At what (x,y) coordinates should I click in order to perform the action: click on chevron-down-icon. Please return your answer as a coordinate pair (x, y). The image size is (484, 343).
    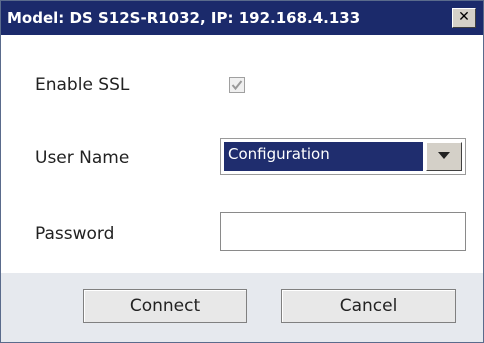
    Looking at the image, I should click on (444, 155).